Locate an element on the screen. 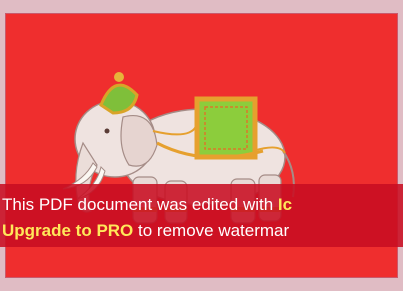 Image resolution: width=403 pixels, height=291 pixels. upgrade-link: Upgrade to PRO is located at coordinates (67, 230).